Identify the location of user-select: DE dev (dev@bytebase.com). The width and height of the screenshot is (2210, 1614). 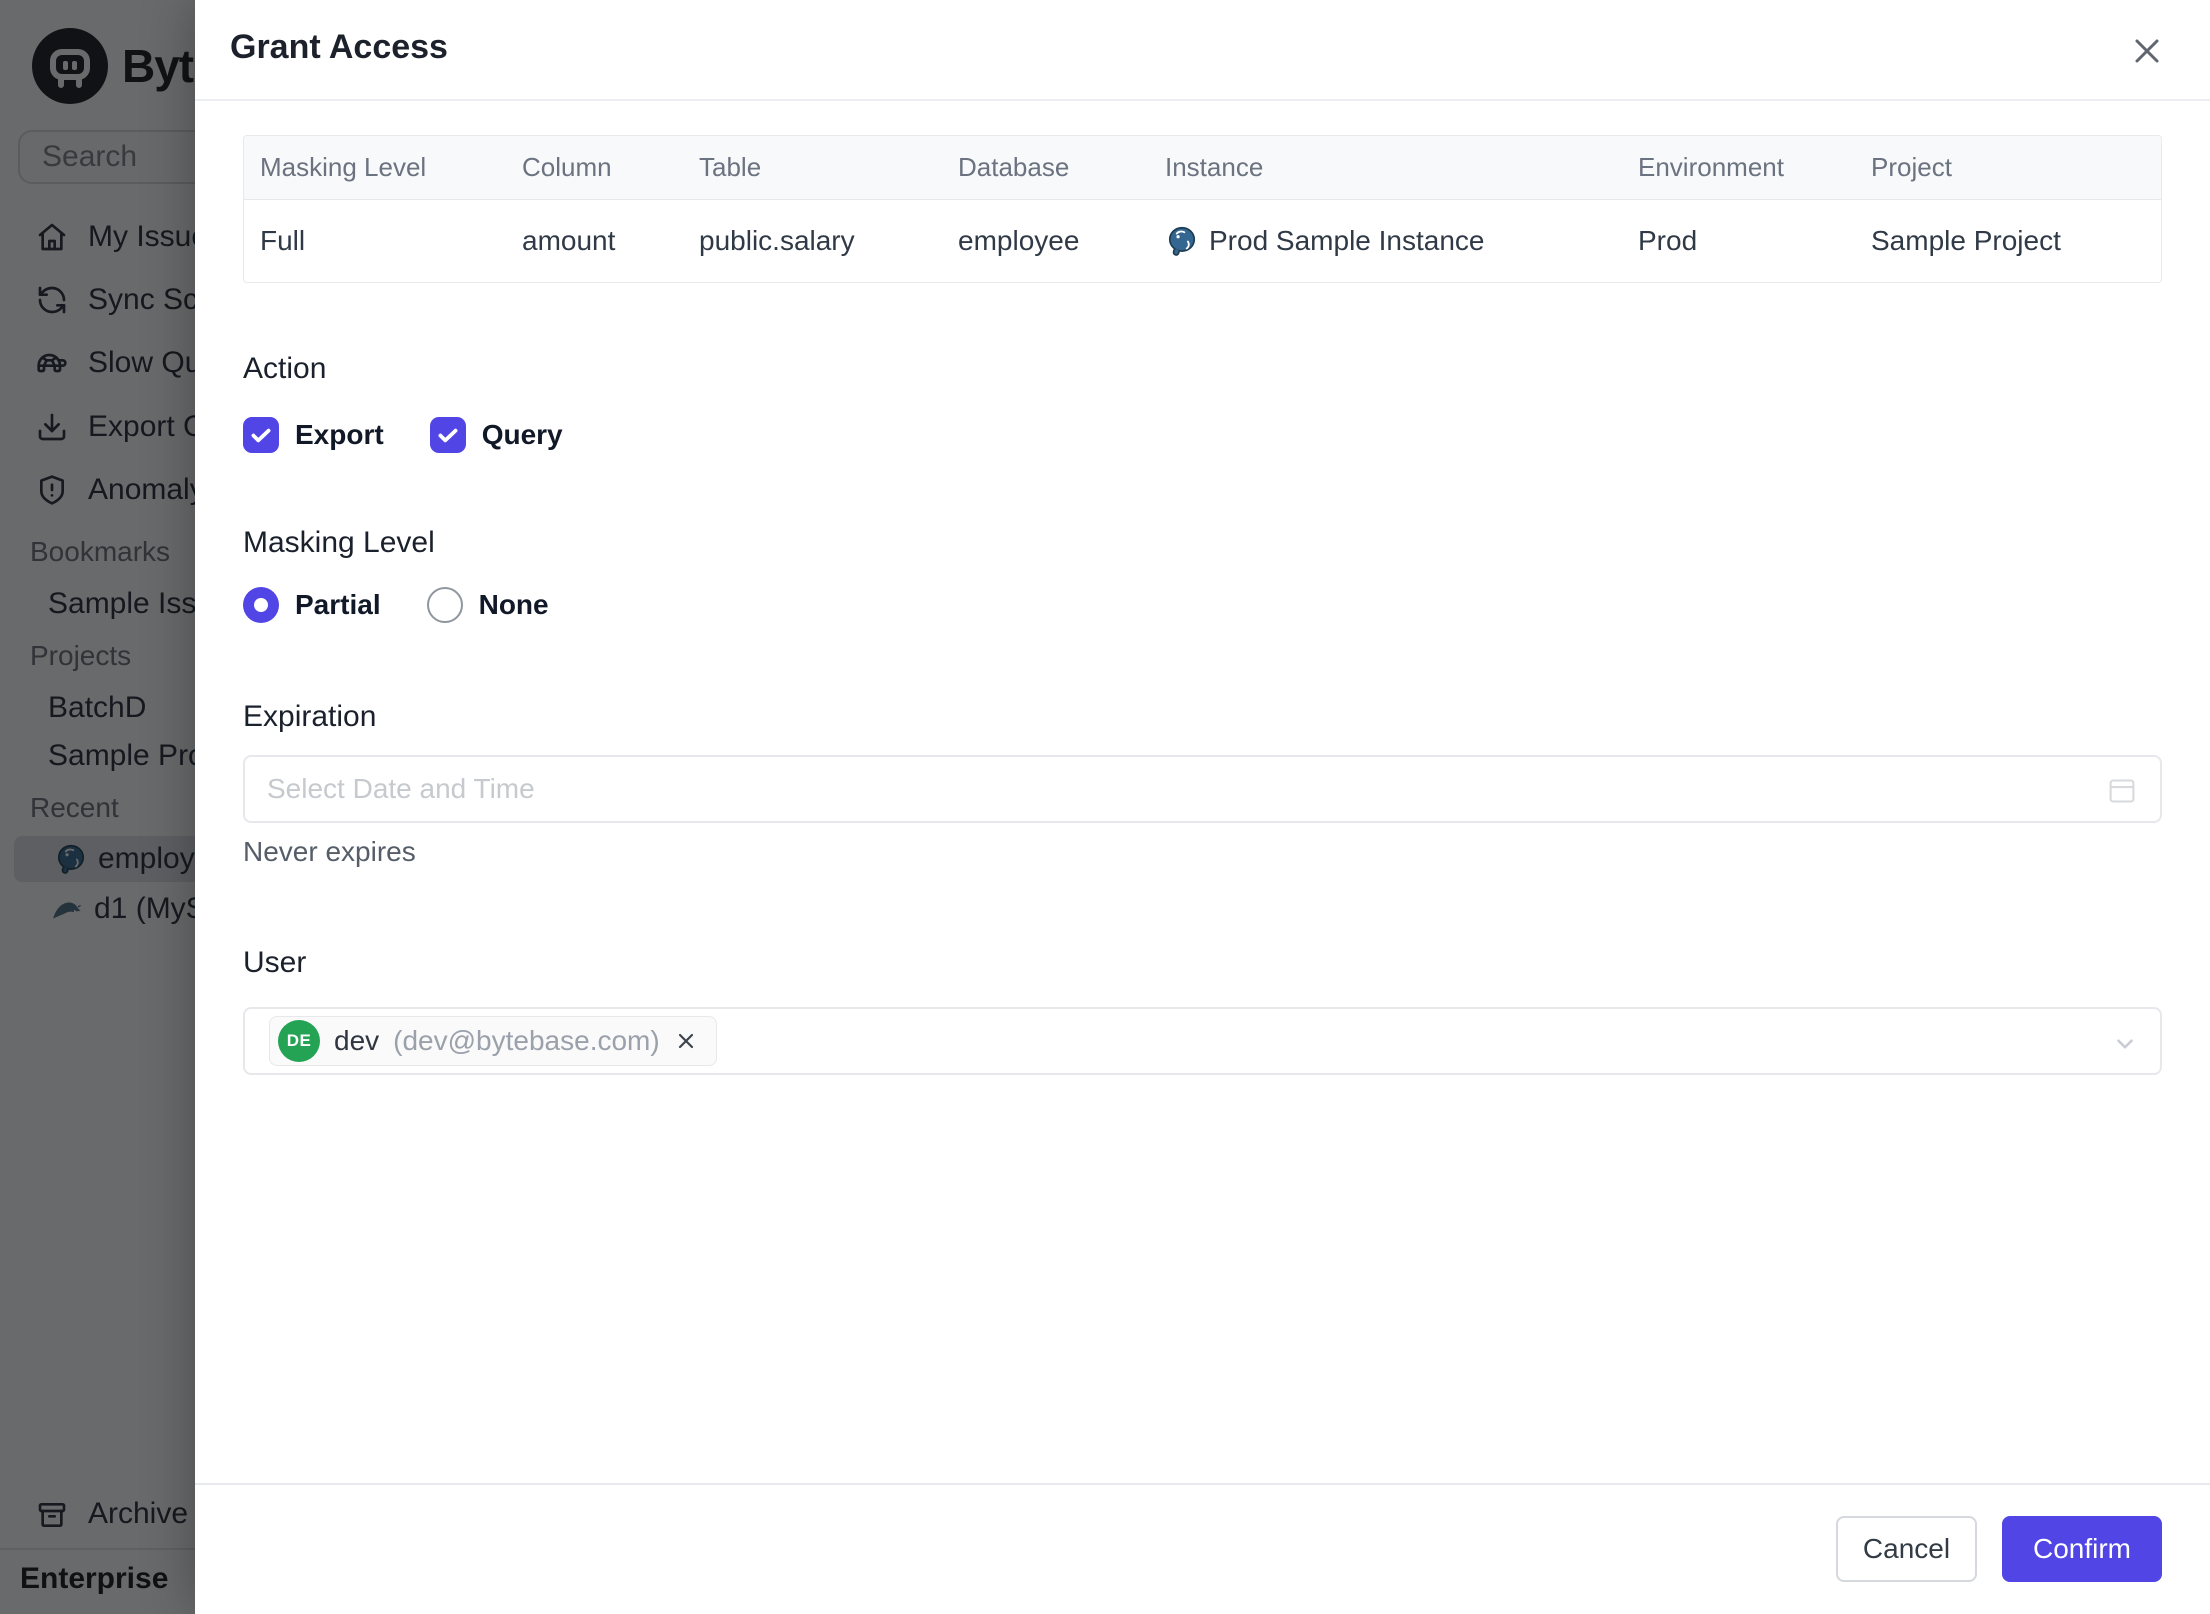
(1202, 1041).